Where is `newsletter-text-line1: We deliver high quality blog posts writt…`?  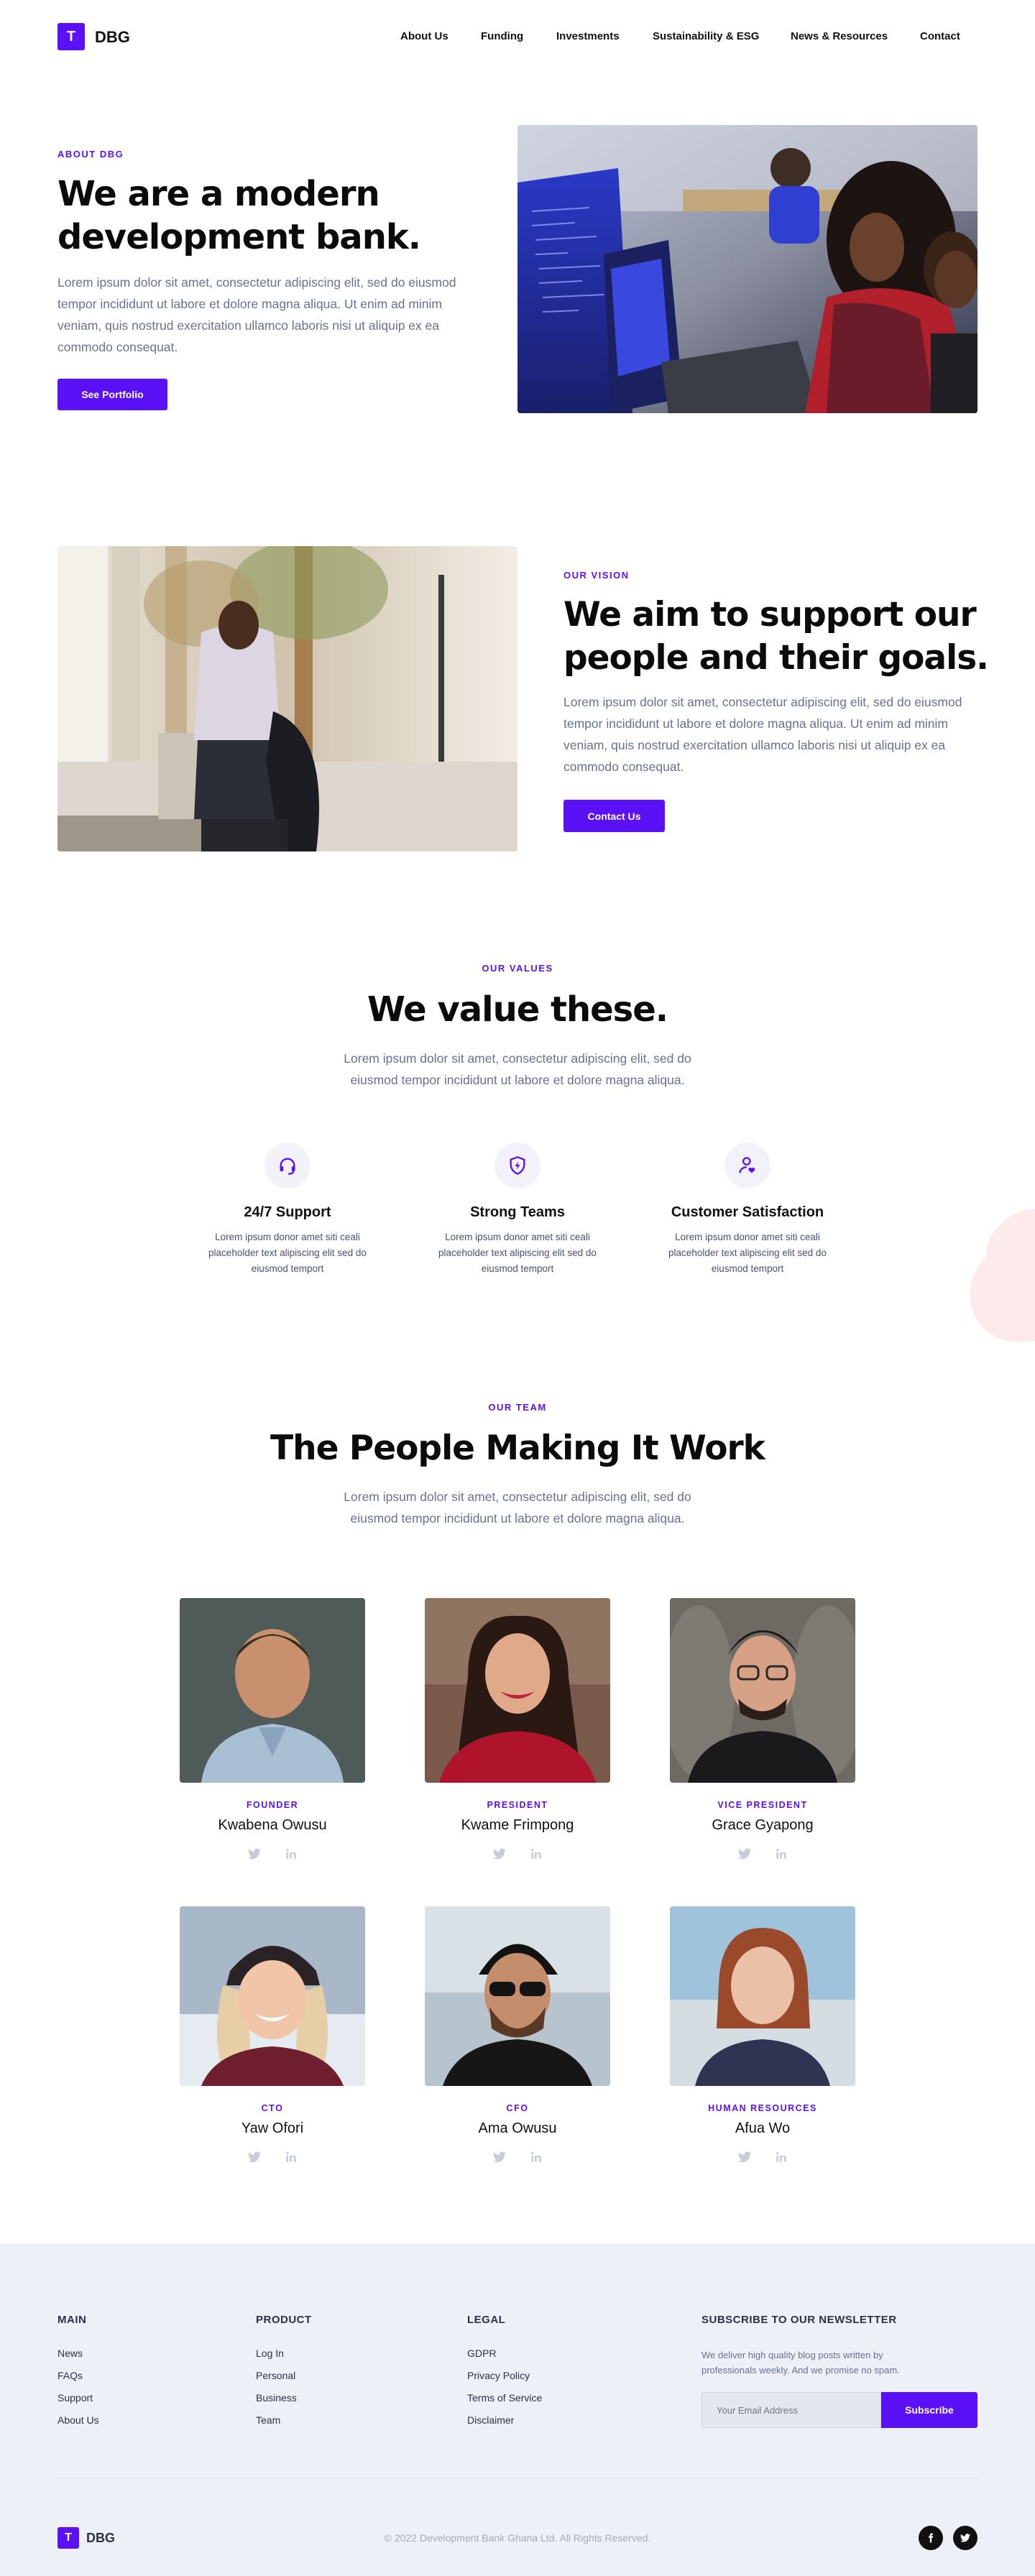 newsletter-text-line1: We deliver high quality blog posts writt… is located at coordinates (792, 2355).